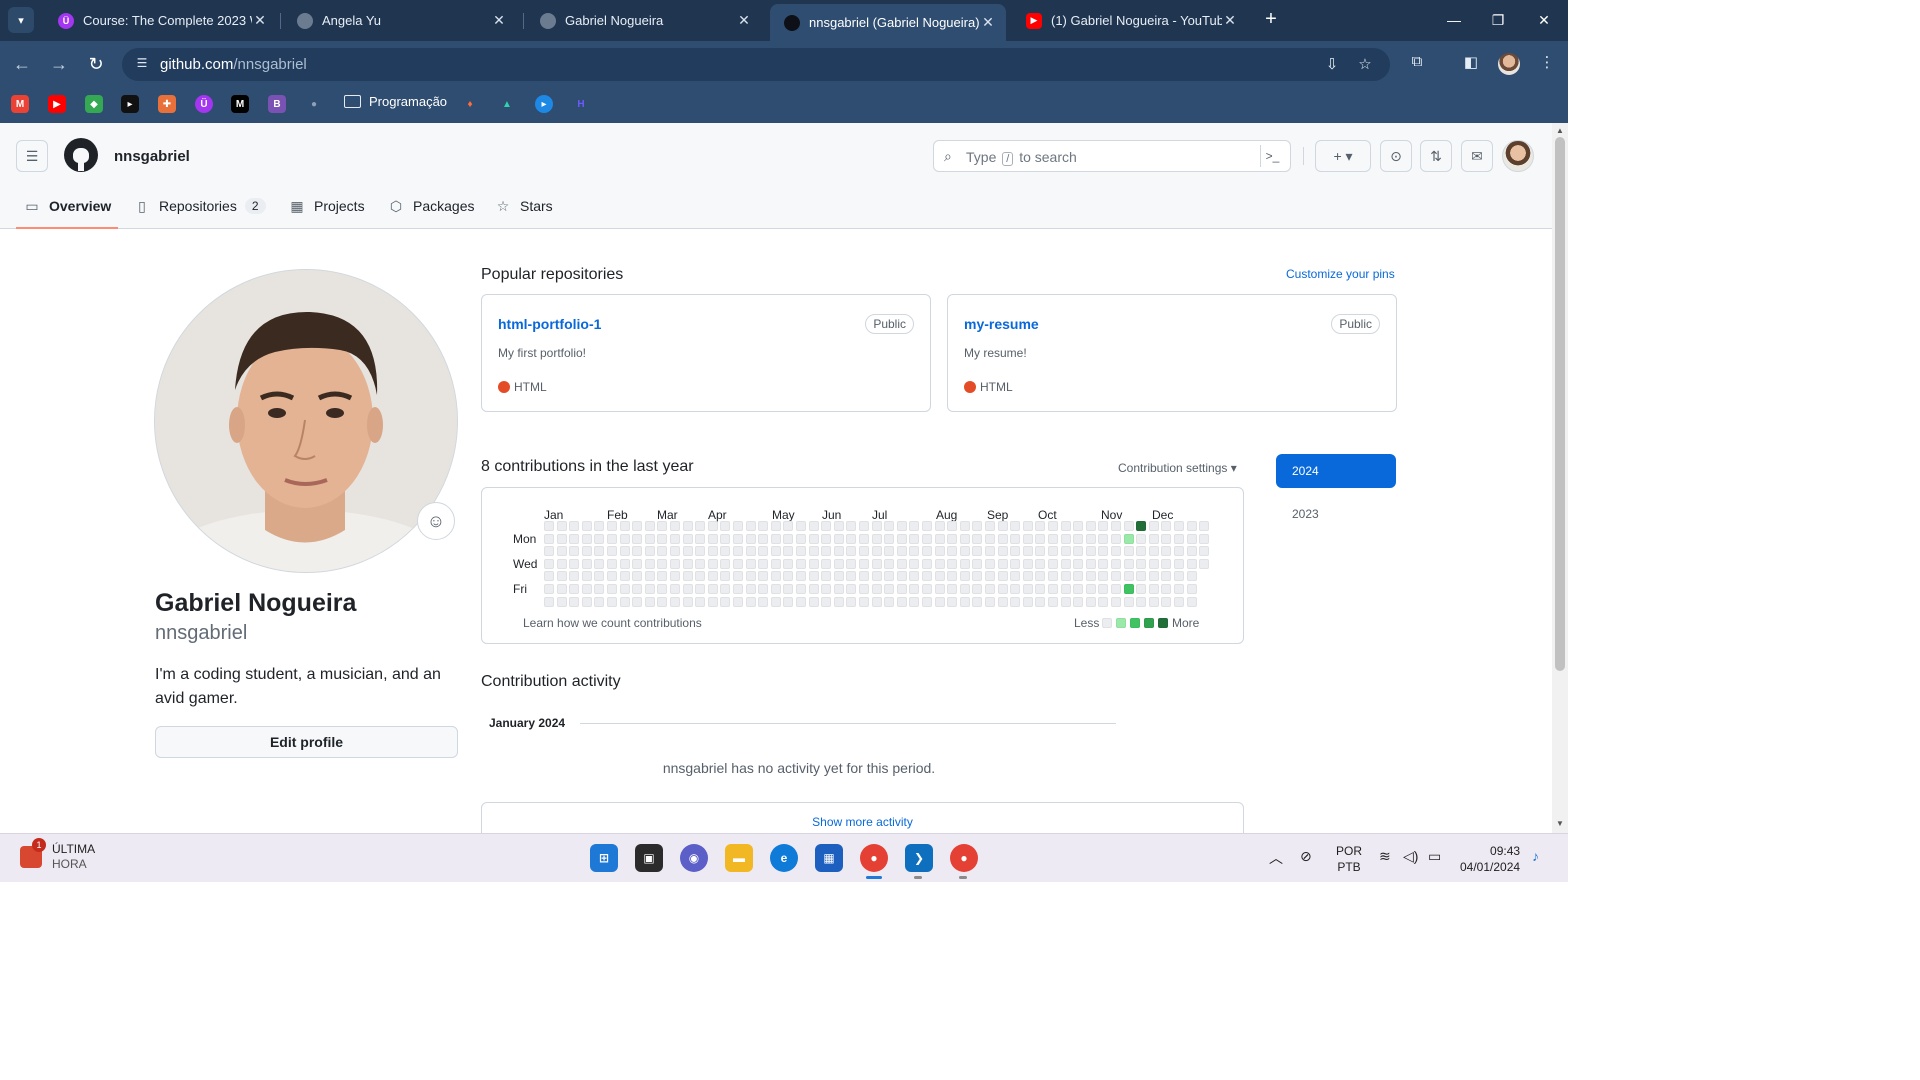  Describe the element at coordinates (94, 104) in the screenshot. I see `maps-icon: ◆` at that location.